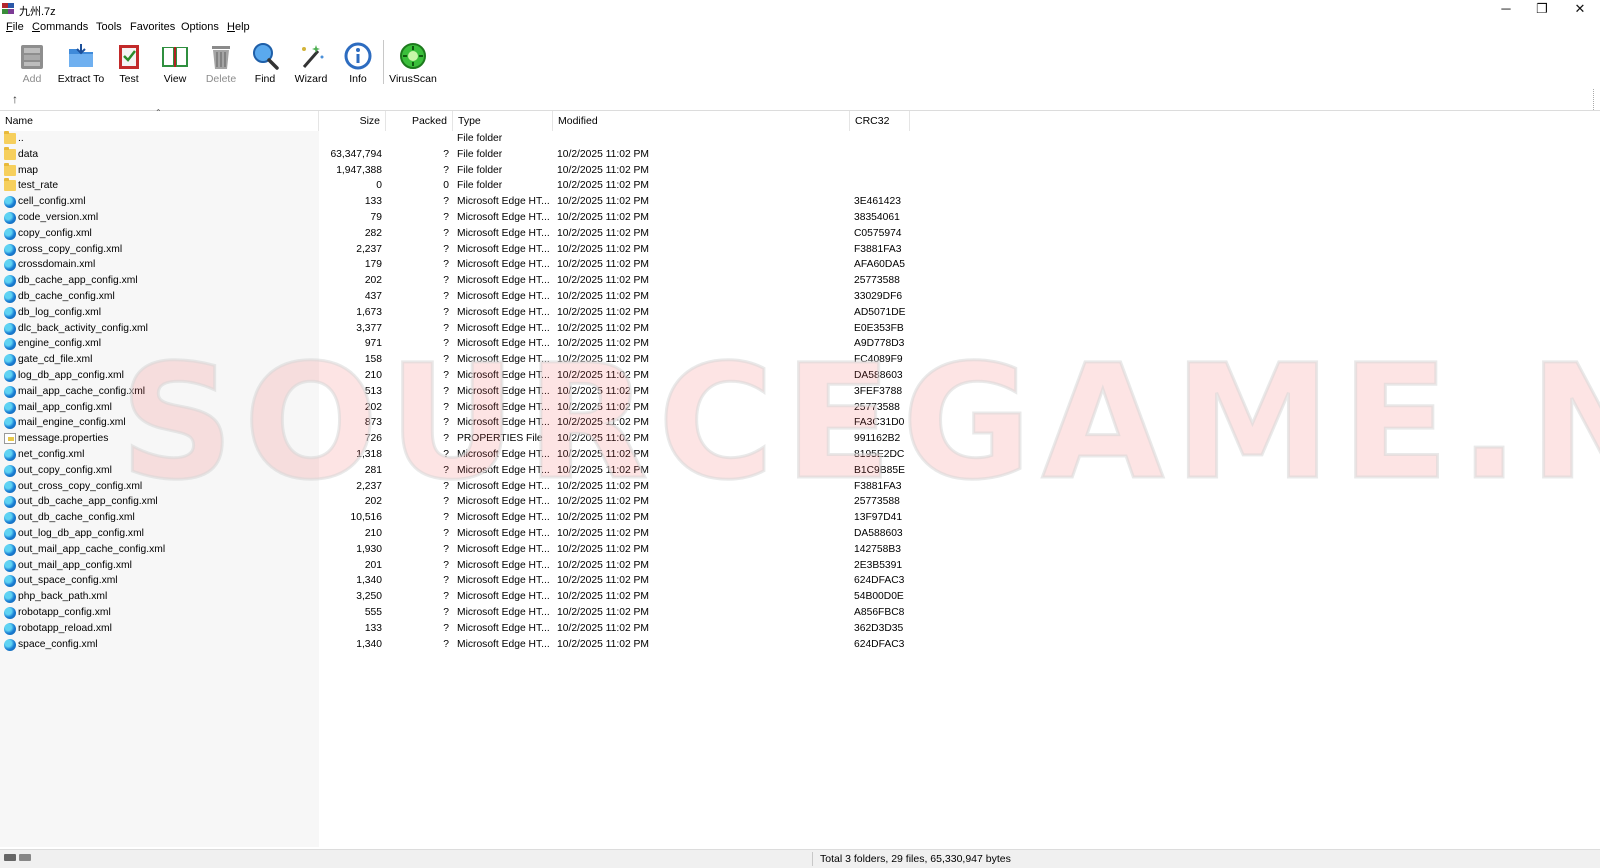 The image size is (1600, 868). Describe the element at coordinates (221, 63) in the screenshot. I see `delete-button: Delete` at that location.